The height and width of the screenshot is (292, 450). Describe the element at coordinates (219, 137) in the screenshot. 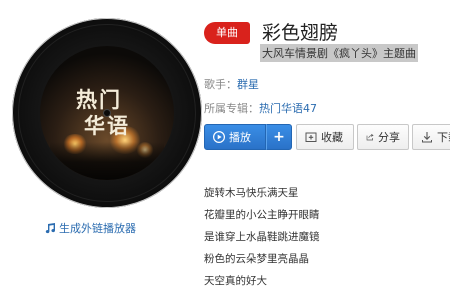

I see `play-icon` at that location.